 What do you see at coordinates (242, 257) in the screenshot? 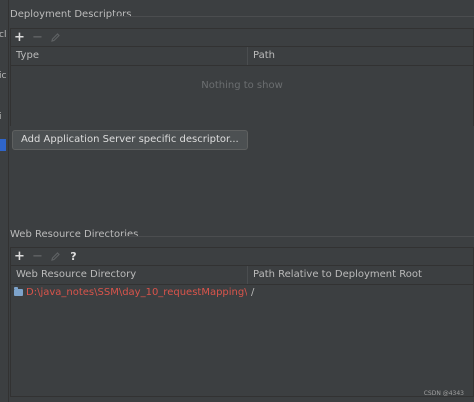
I see `web-resource-toolbar: + − ?` at bounding box center [242, 257].